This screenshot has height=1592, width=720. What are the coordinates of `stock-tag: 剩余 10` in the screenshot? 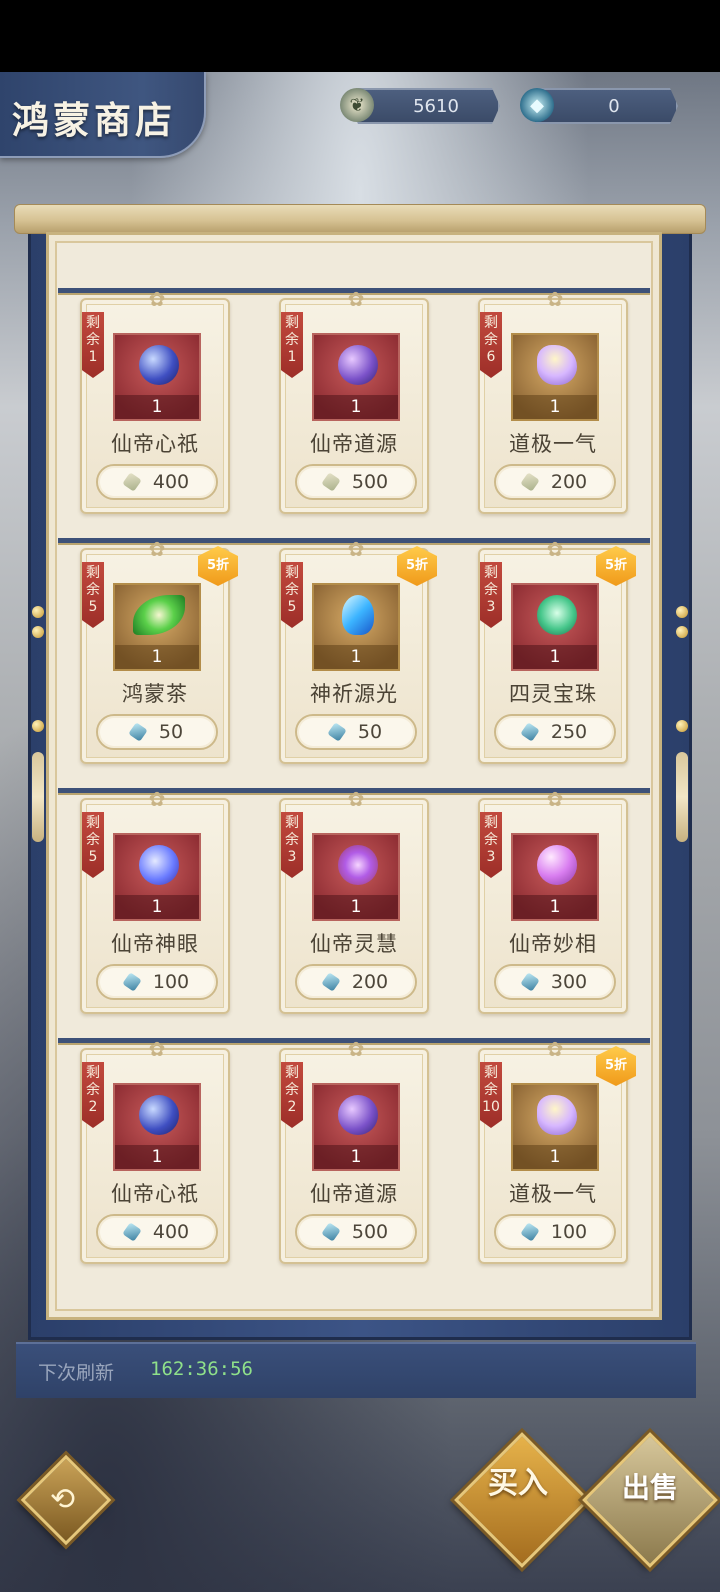 It's located at (491, 1095).